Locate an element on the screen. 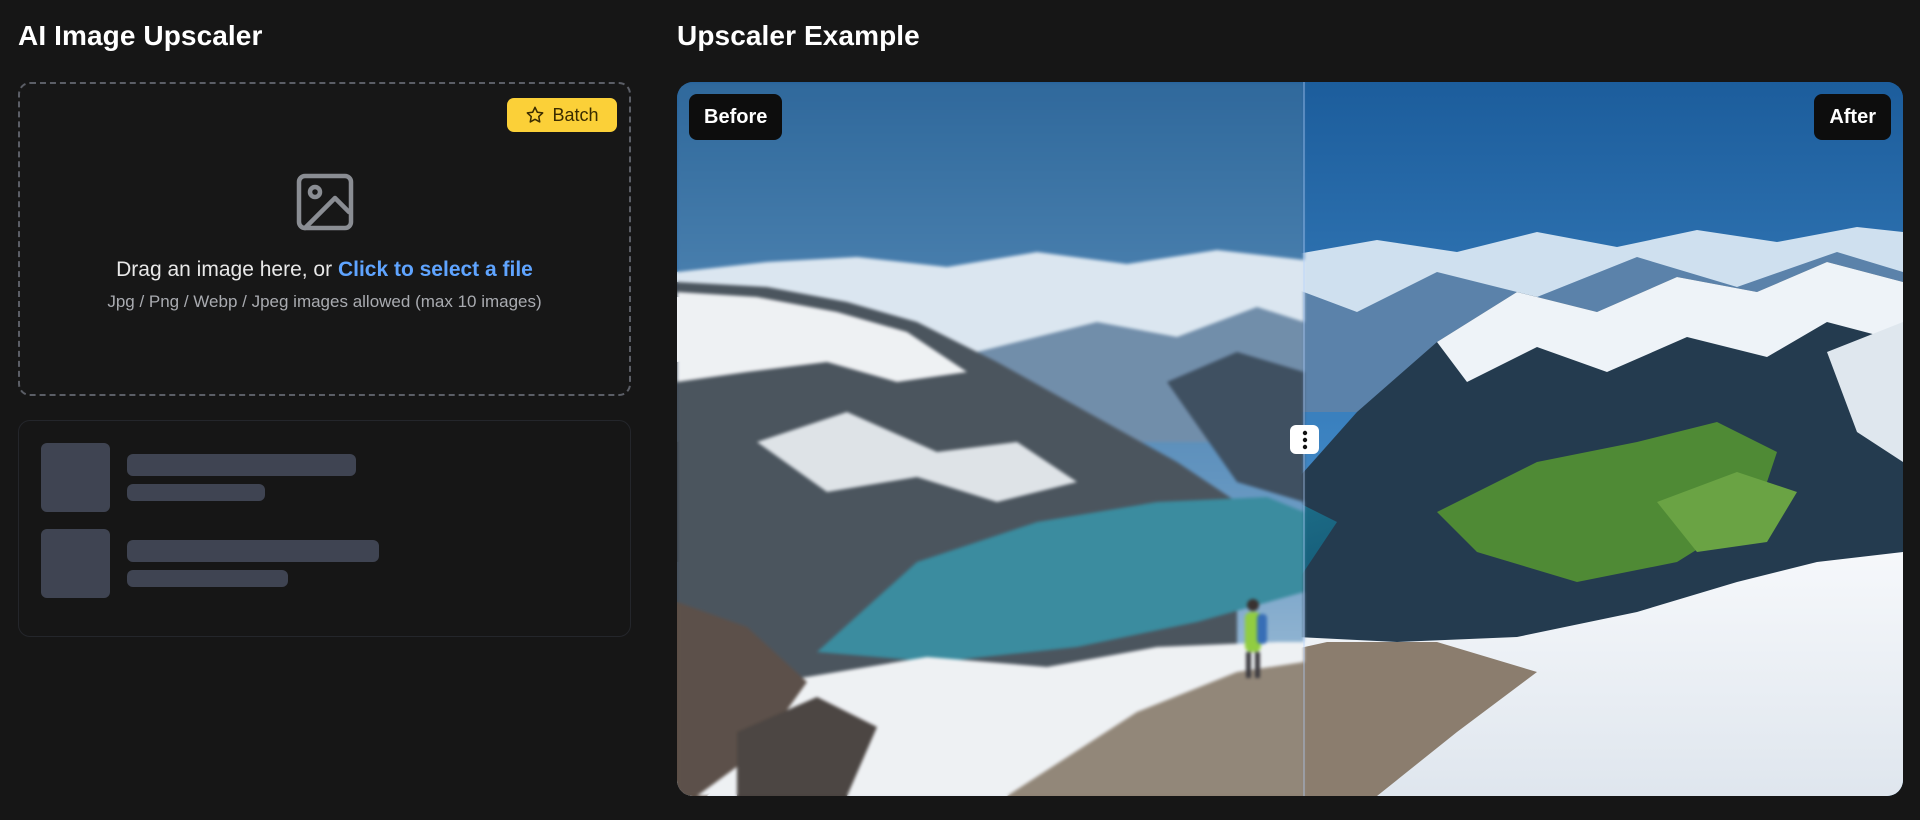 Image resolution: width=1920 pixels, height=820 pixels. select-file-link: Click to select a file is located at coordinates (435, 269).